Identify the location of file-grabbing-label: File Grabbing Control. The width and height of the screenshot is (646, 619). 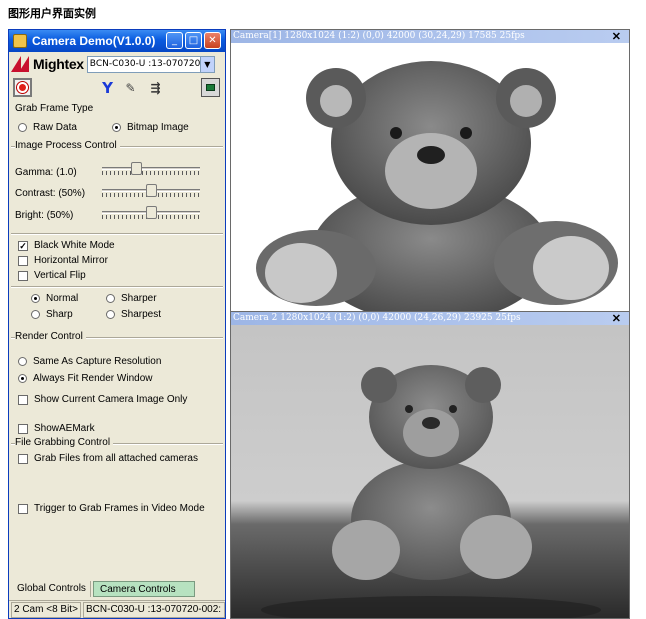
(64, 442).